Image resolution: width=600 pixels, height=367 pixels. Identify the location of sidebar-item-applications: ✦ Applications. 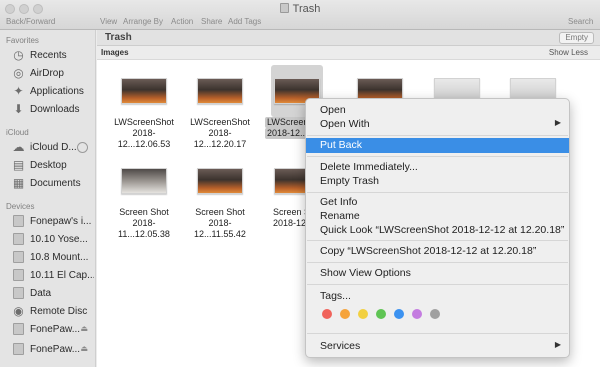
(53, 92).